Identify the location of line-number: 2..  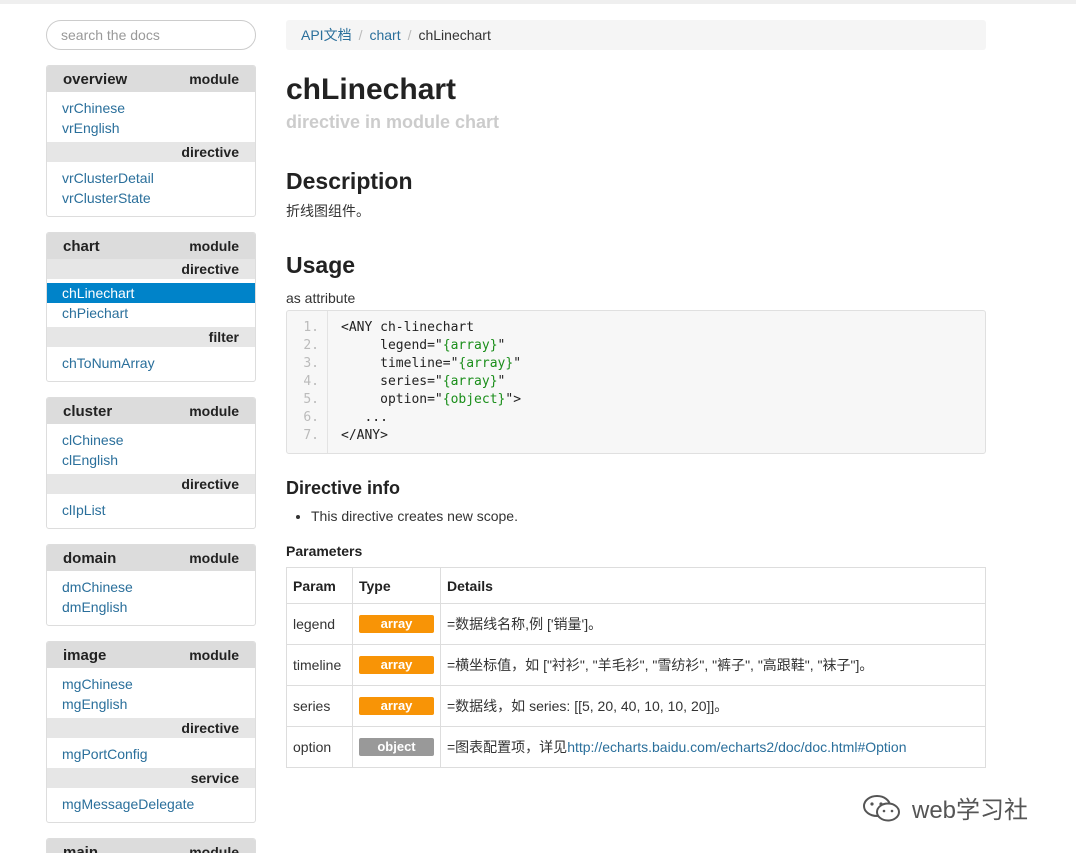
(311, 345).